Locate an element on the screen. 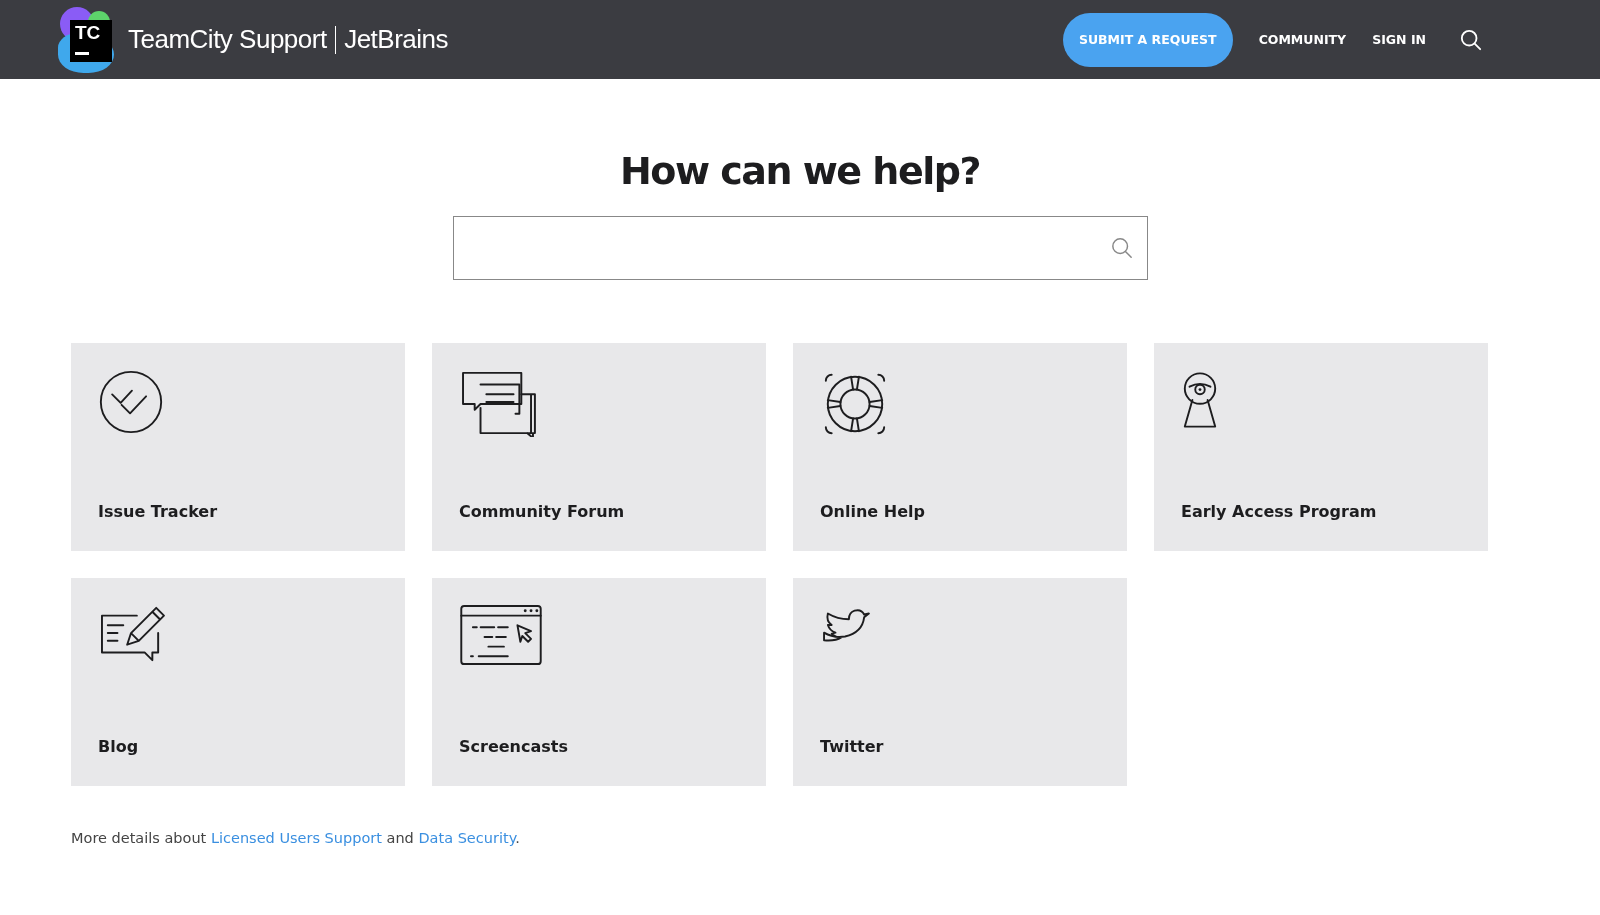  search-icon is located at coordinates (1471, 39).